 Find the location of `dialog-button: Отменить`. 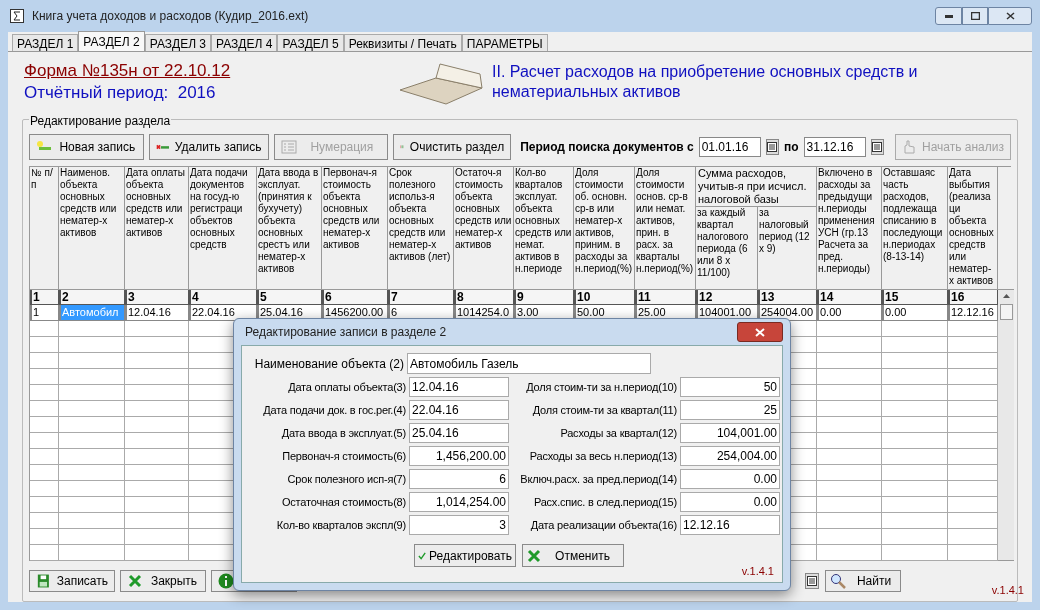

dialog-button: Отменить is located at coordinates (573, 555).